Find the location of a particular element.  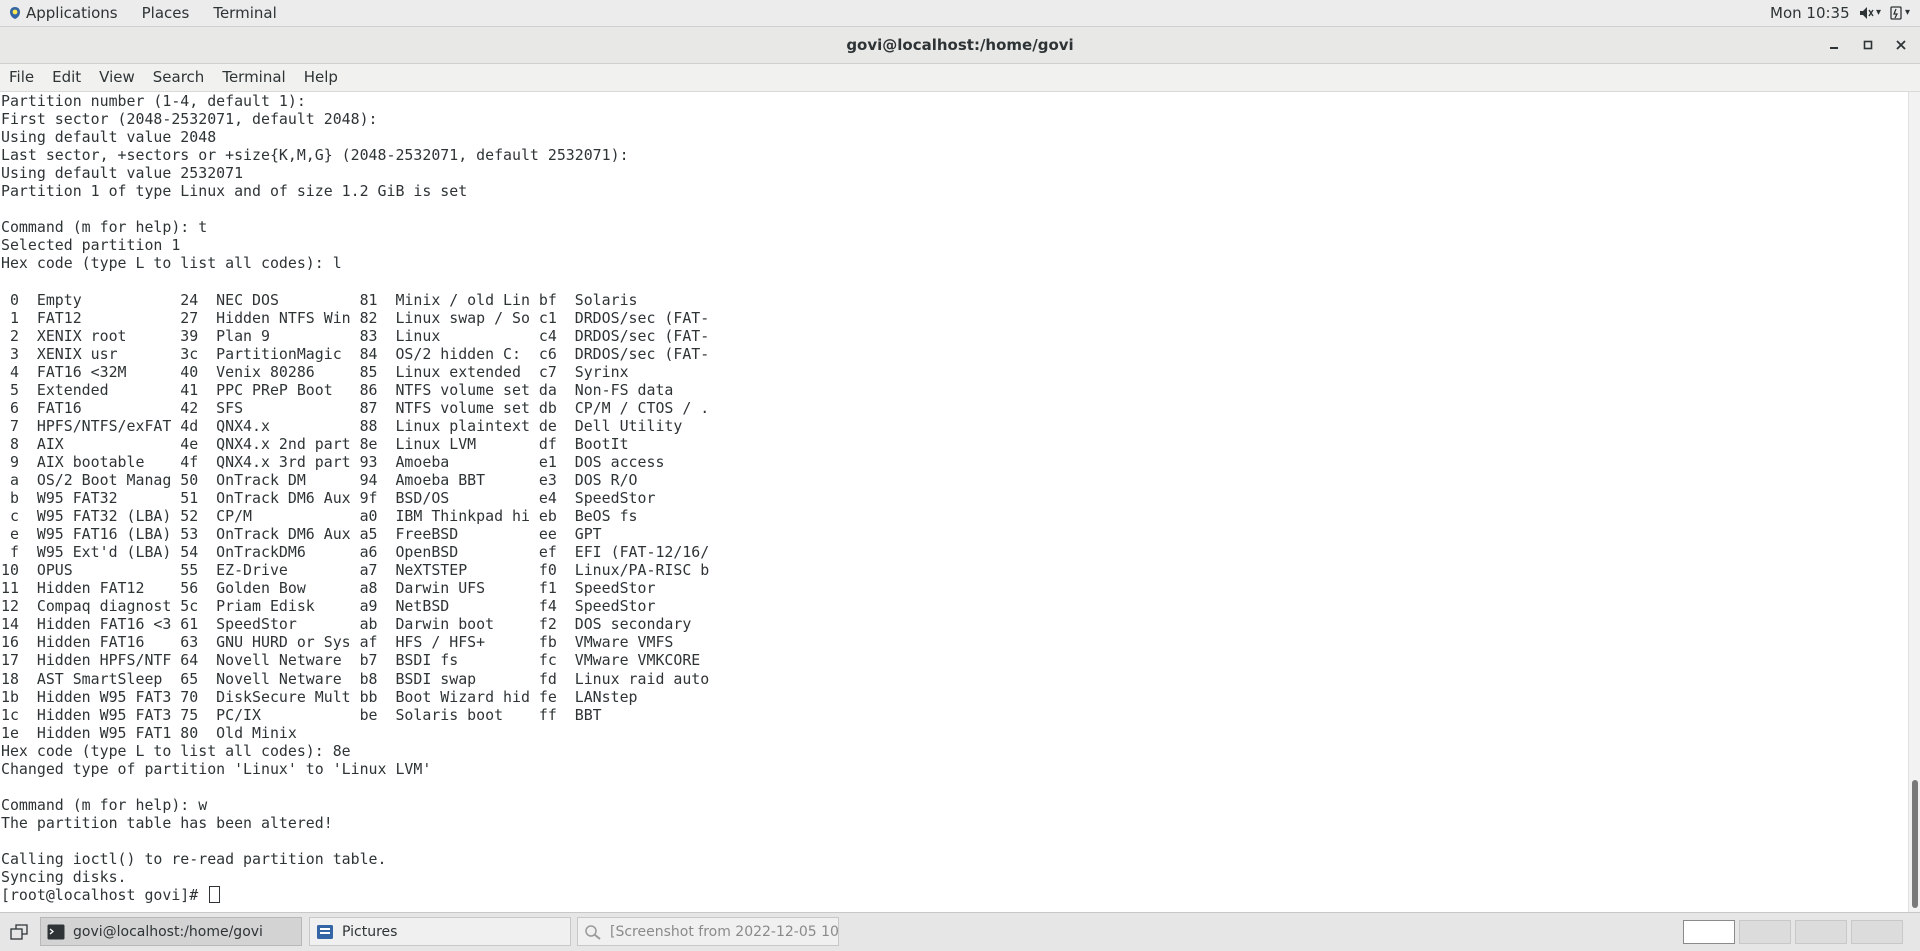

text-cursor is located at coordinates (215, 895).